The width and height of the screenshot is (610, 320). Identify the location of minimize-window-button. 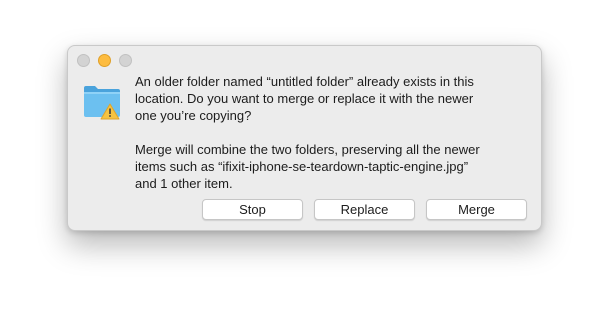
(104, 60).